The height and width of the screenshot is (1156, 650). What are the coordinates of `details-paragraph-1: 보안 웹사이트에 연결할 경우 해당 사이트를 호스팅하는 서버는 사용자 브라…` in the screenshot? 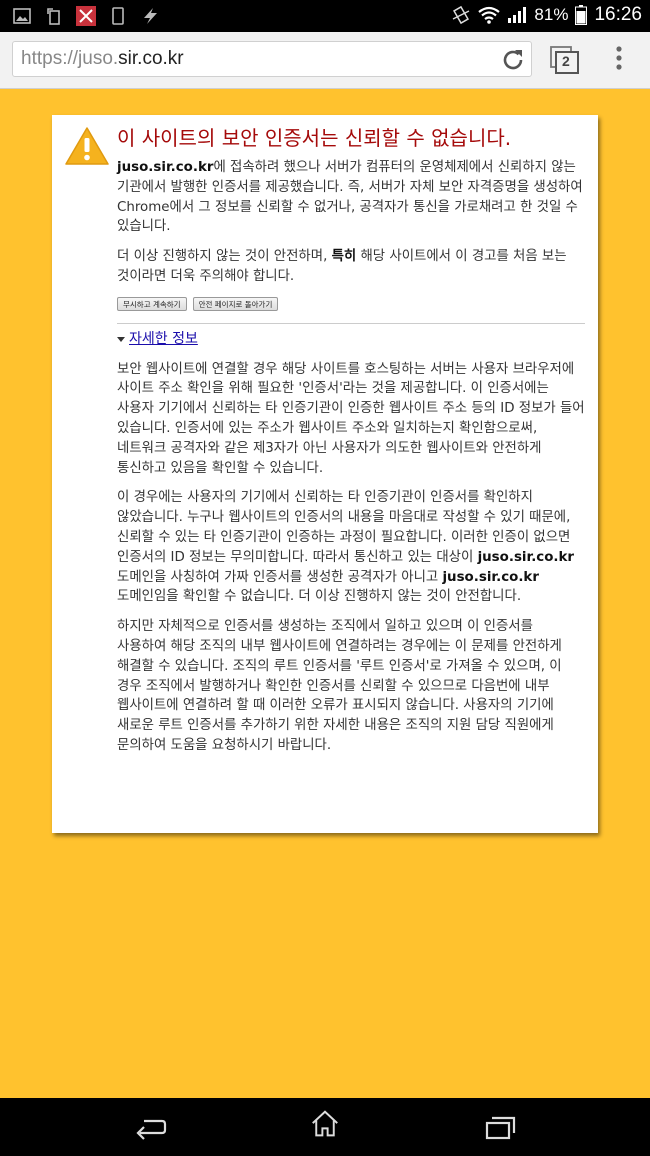 It's located at (351, 418).